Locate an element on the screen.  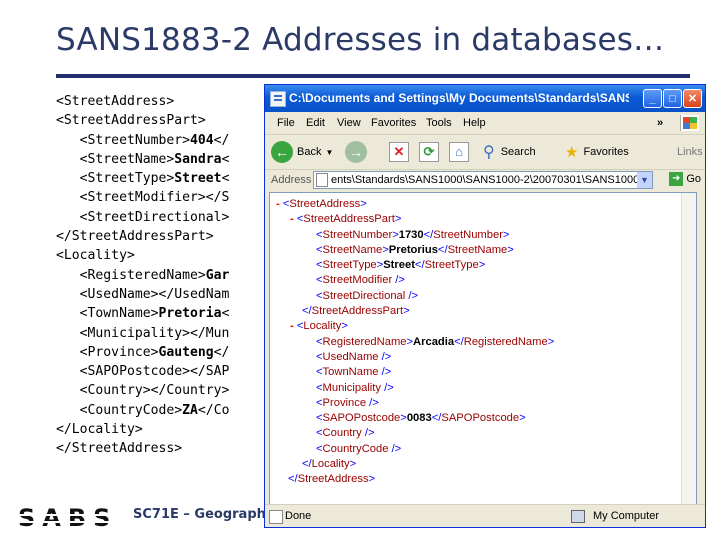
chevron-down-icon: ▼ is located at coordinates (644, 180).